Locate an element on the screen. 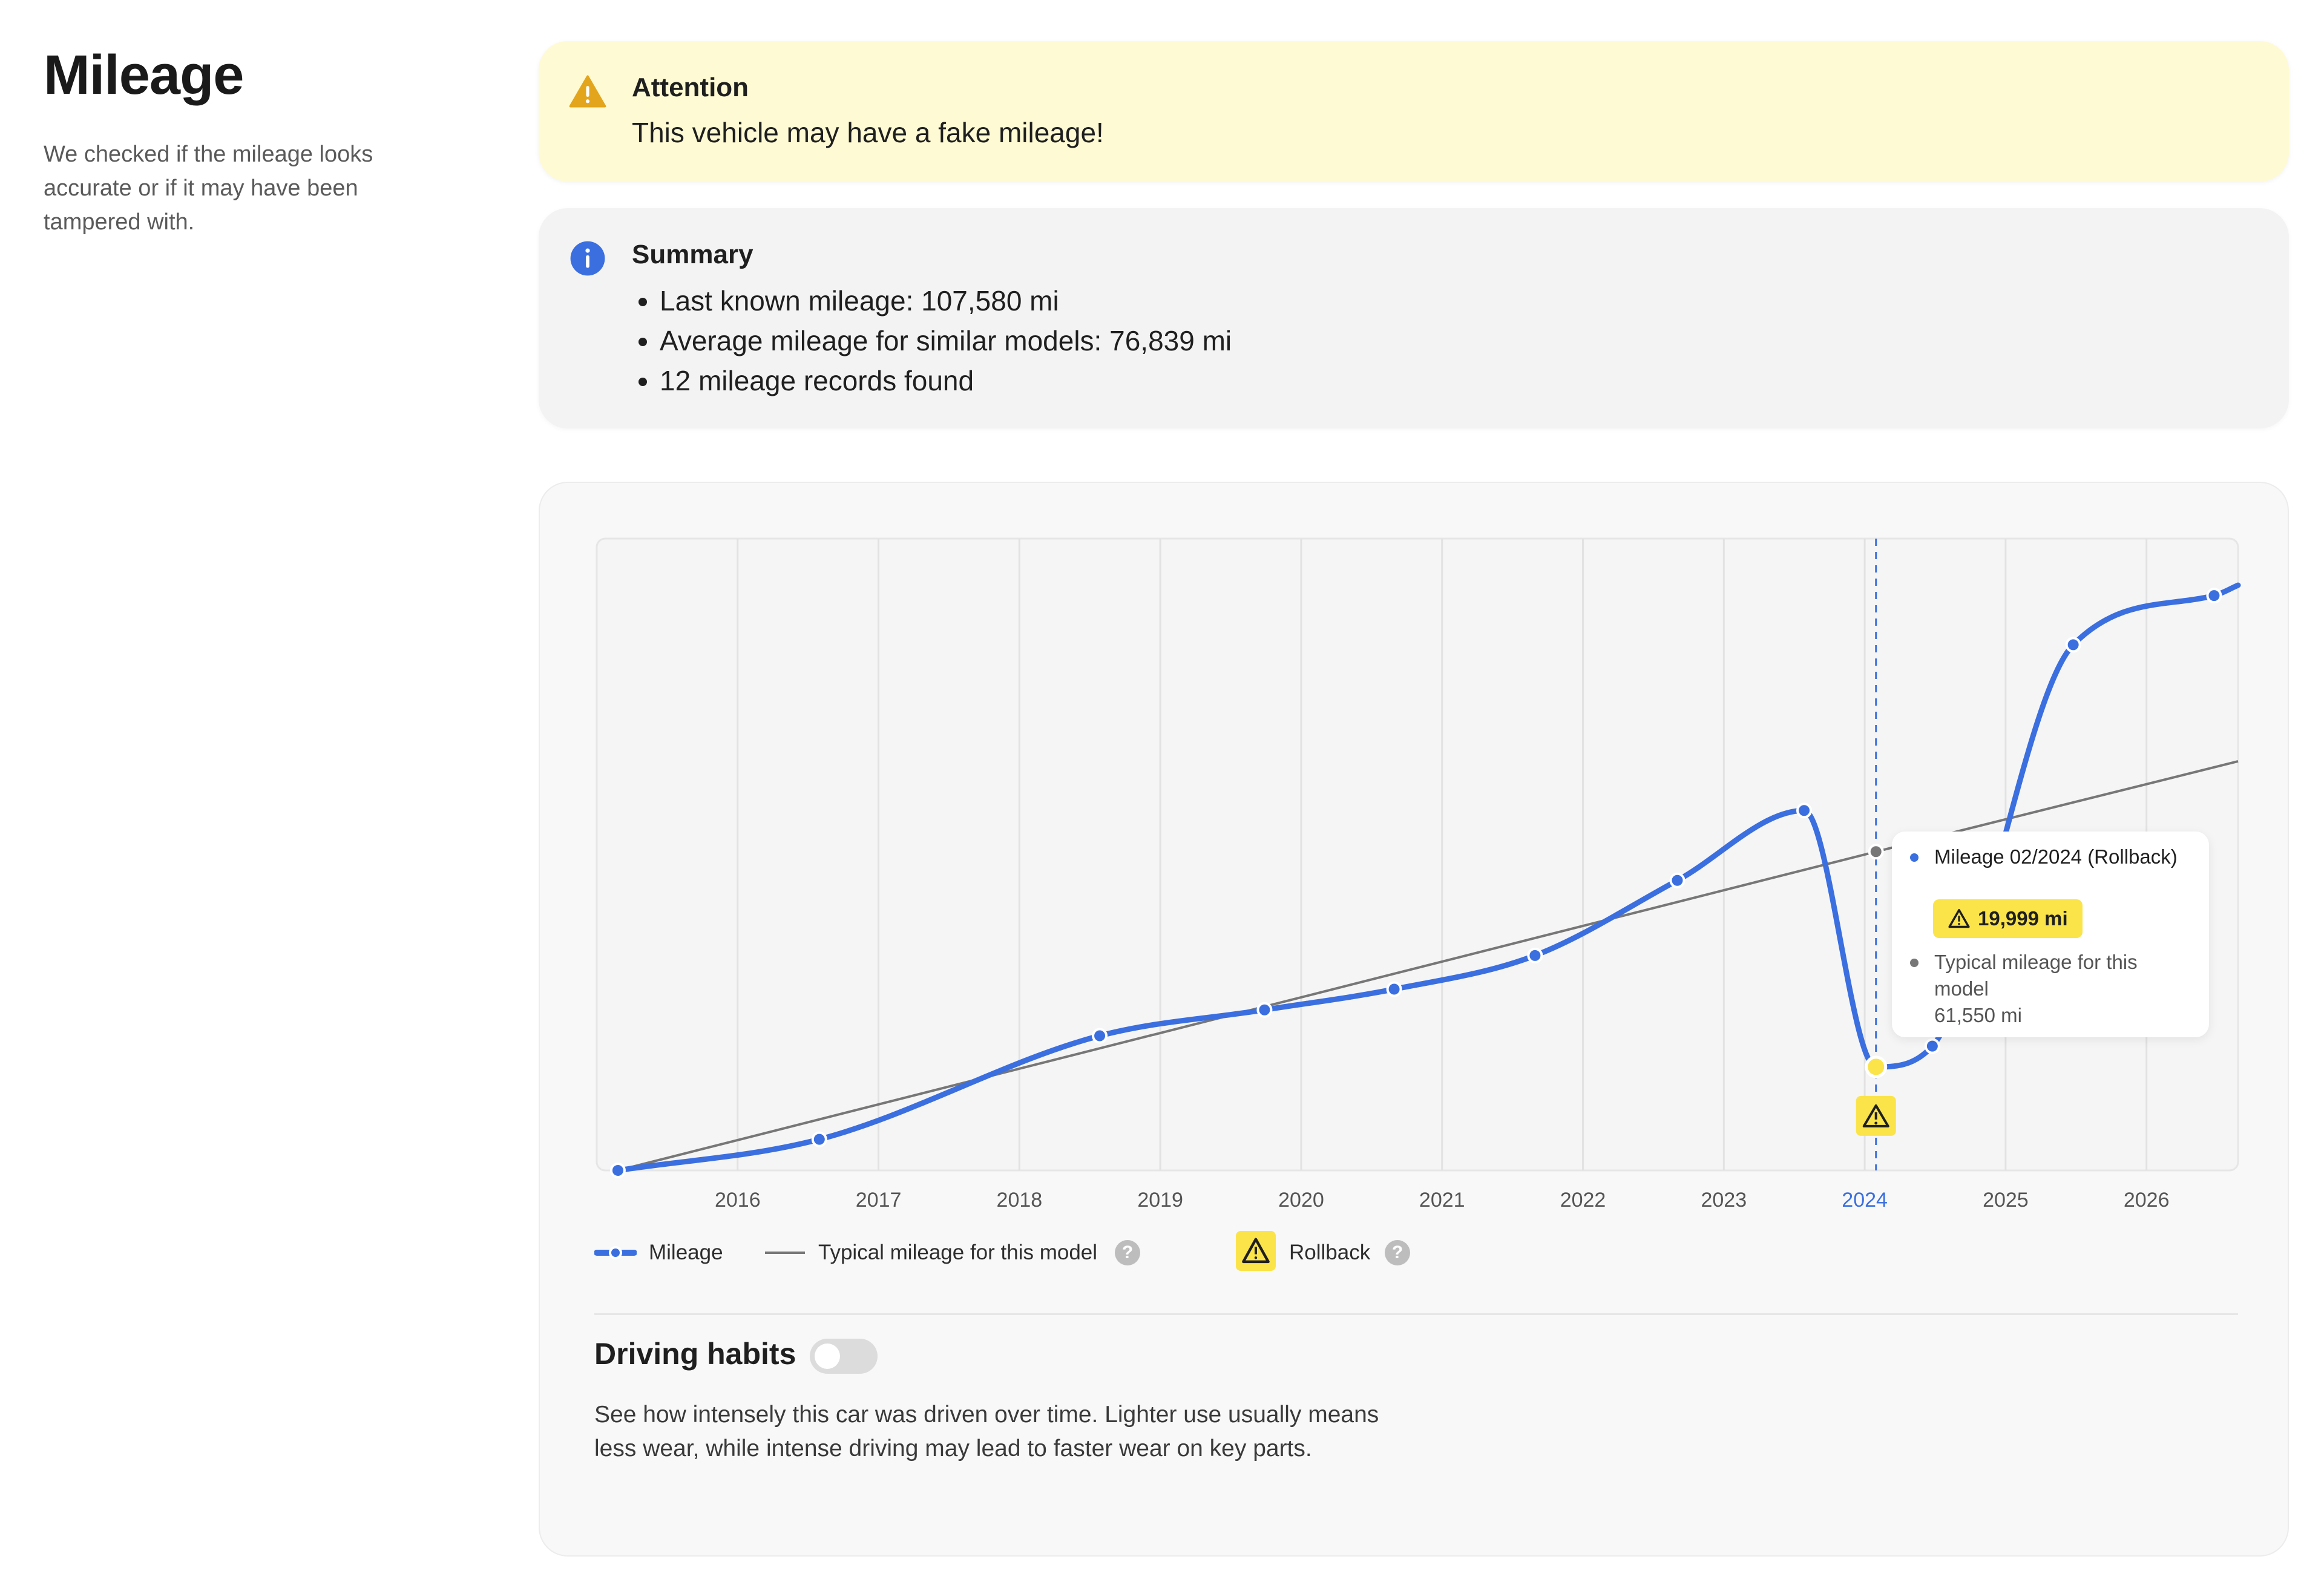 The width and height of the screenshot is (2324, 1588). rollback-point is located at coordinates (1876, 1067).